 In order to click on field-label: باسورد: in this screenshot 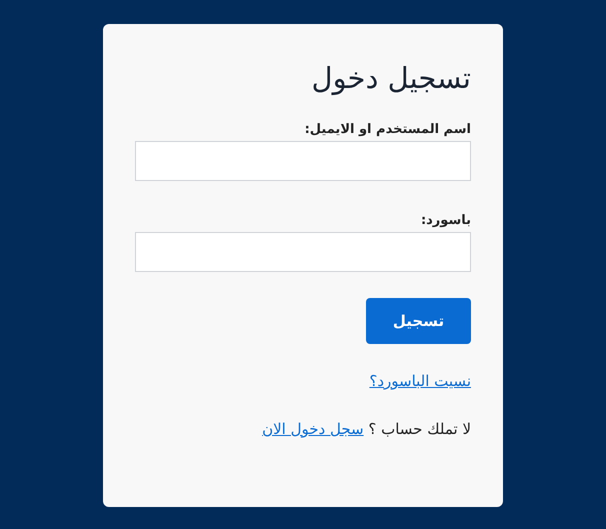, I will do `click(445, 220)`.